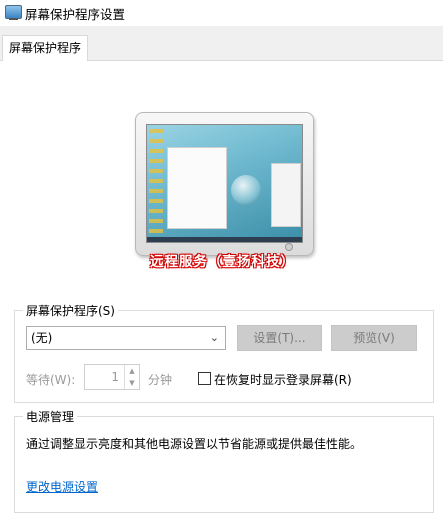 This screenshot has width=443, height=519. Describe the element at coordinates (224, 239) in the screenshot. I see `taskbar-thumbnail` at that location.